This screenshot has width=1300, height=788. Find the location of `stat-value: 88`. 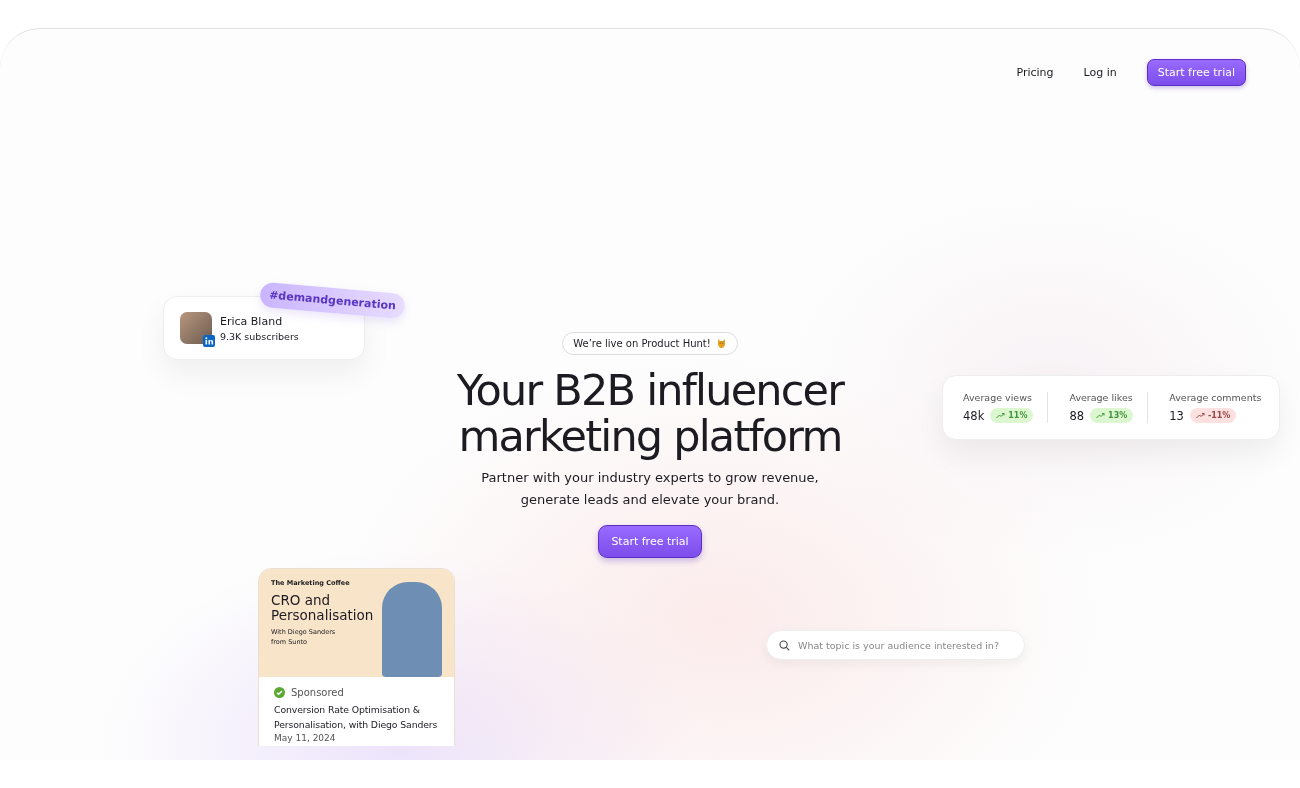

stat-value: 88 is located at coordinates (1077, 415).